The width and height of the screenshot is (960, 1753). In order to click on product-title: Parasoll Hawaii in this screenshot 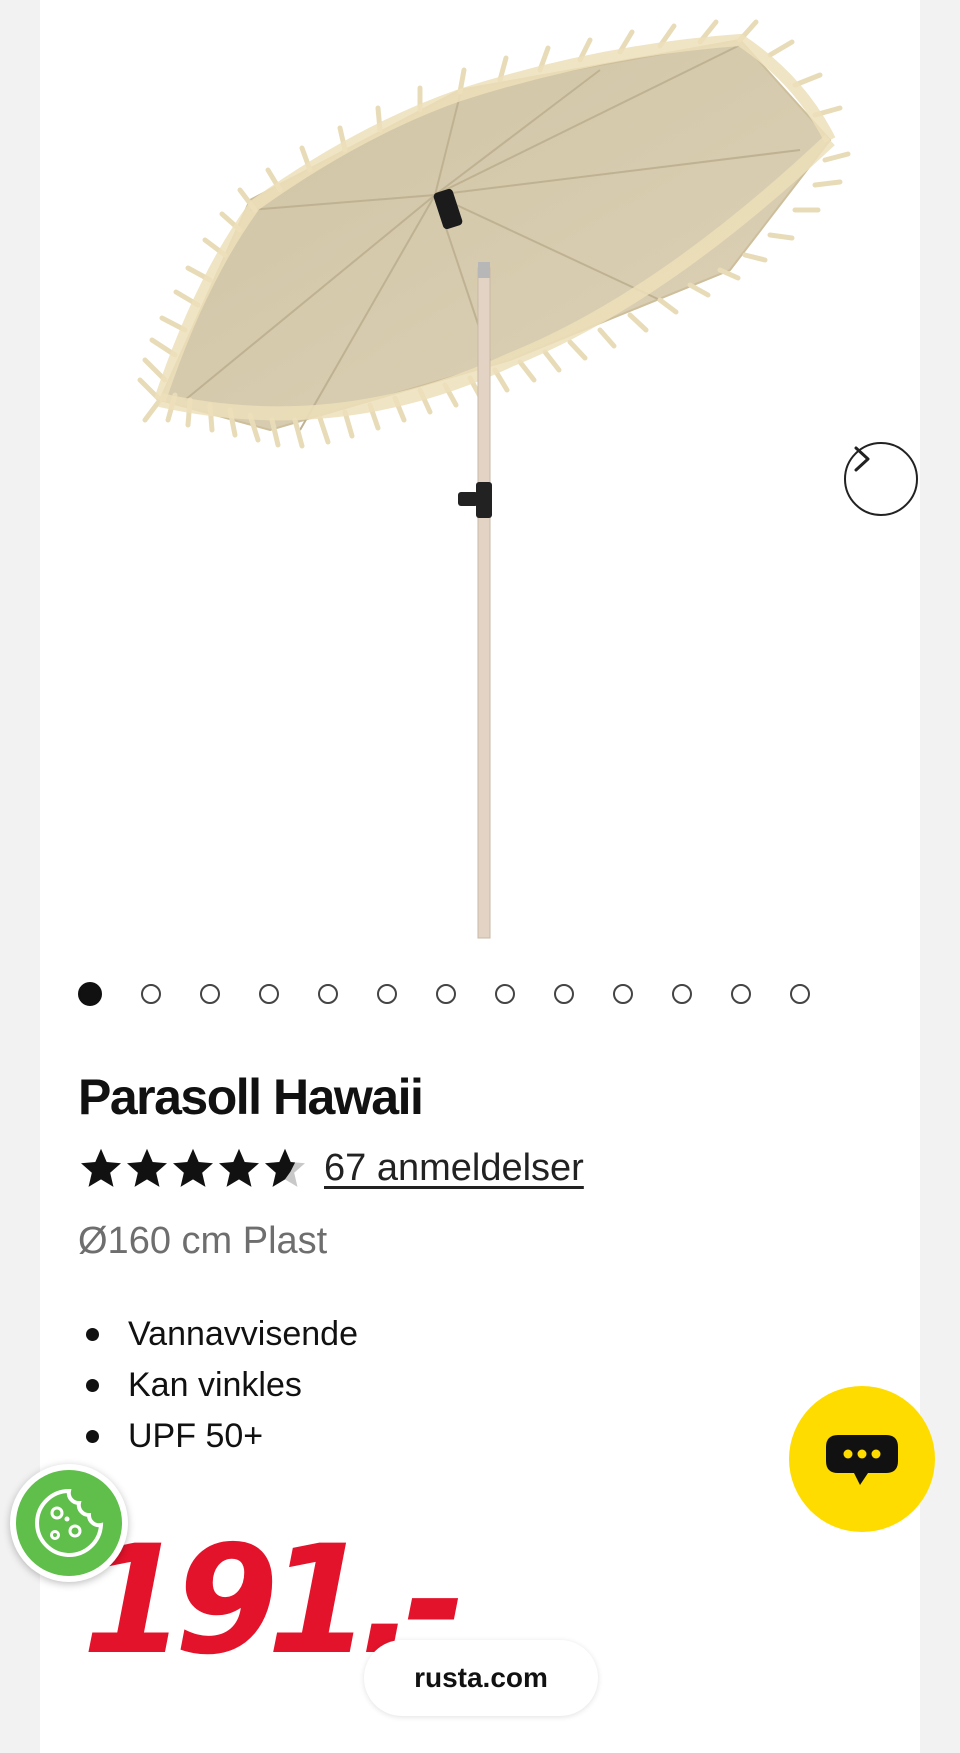, I will do `click(251, 1097)`.